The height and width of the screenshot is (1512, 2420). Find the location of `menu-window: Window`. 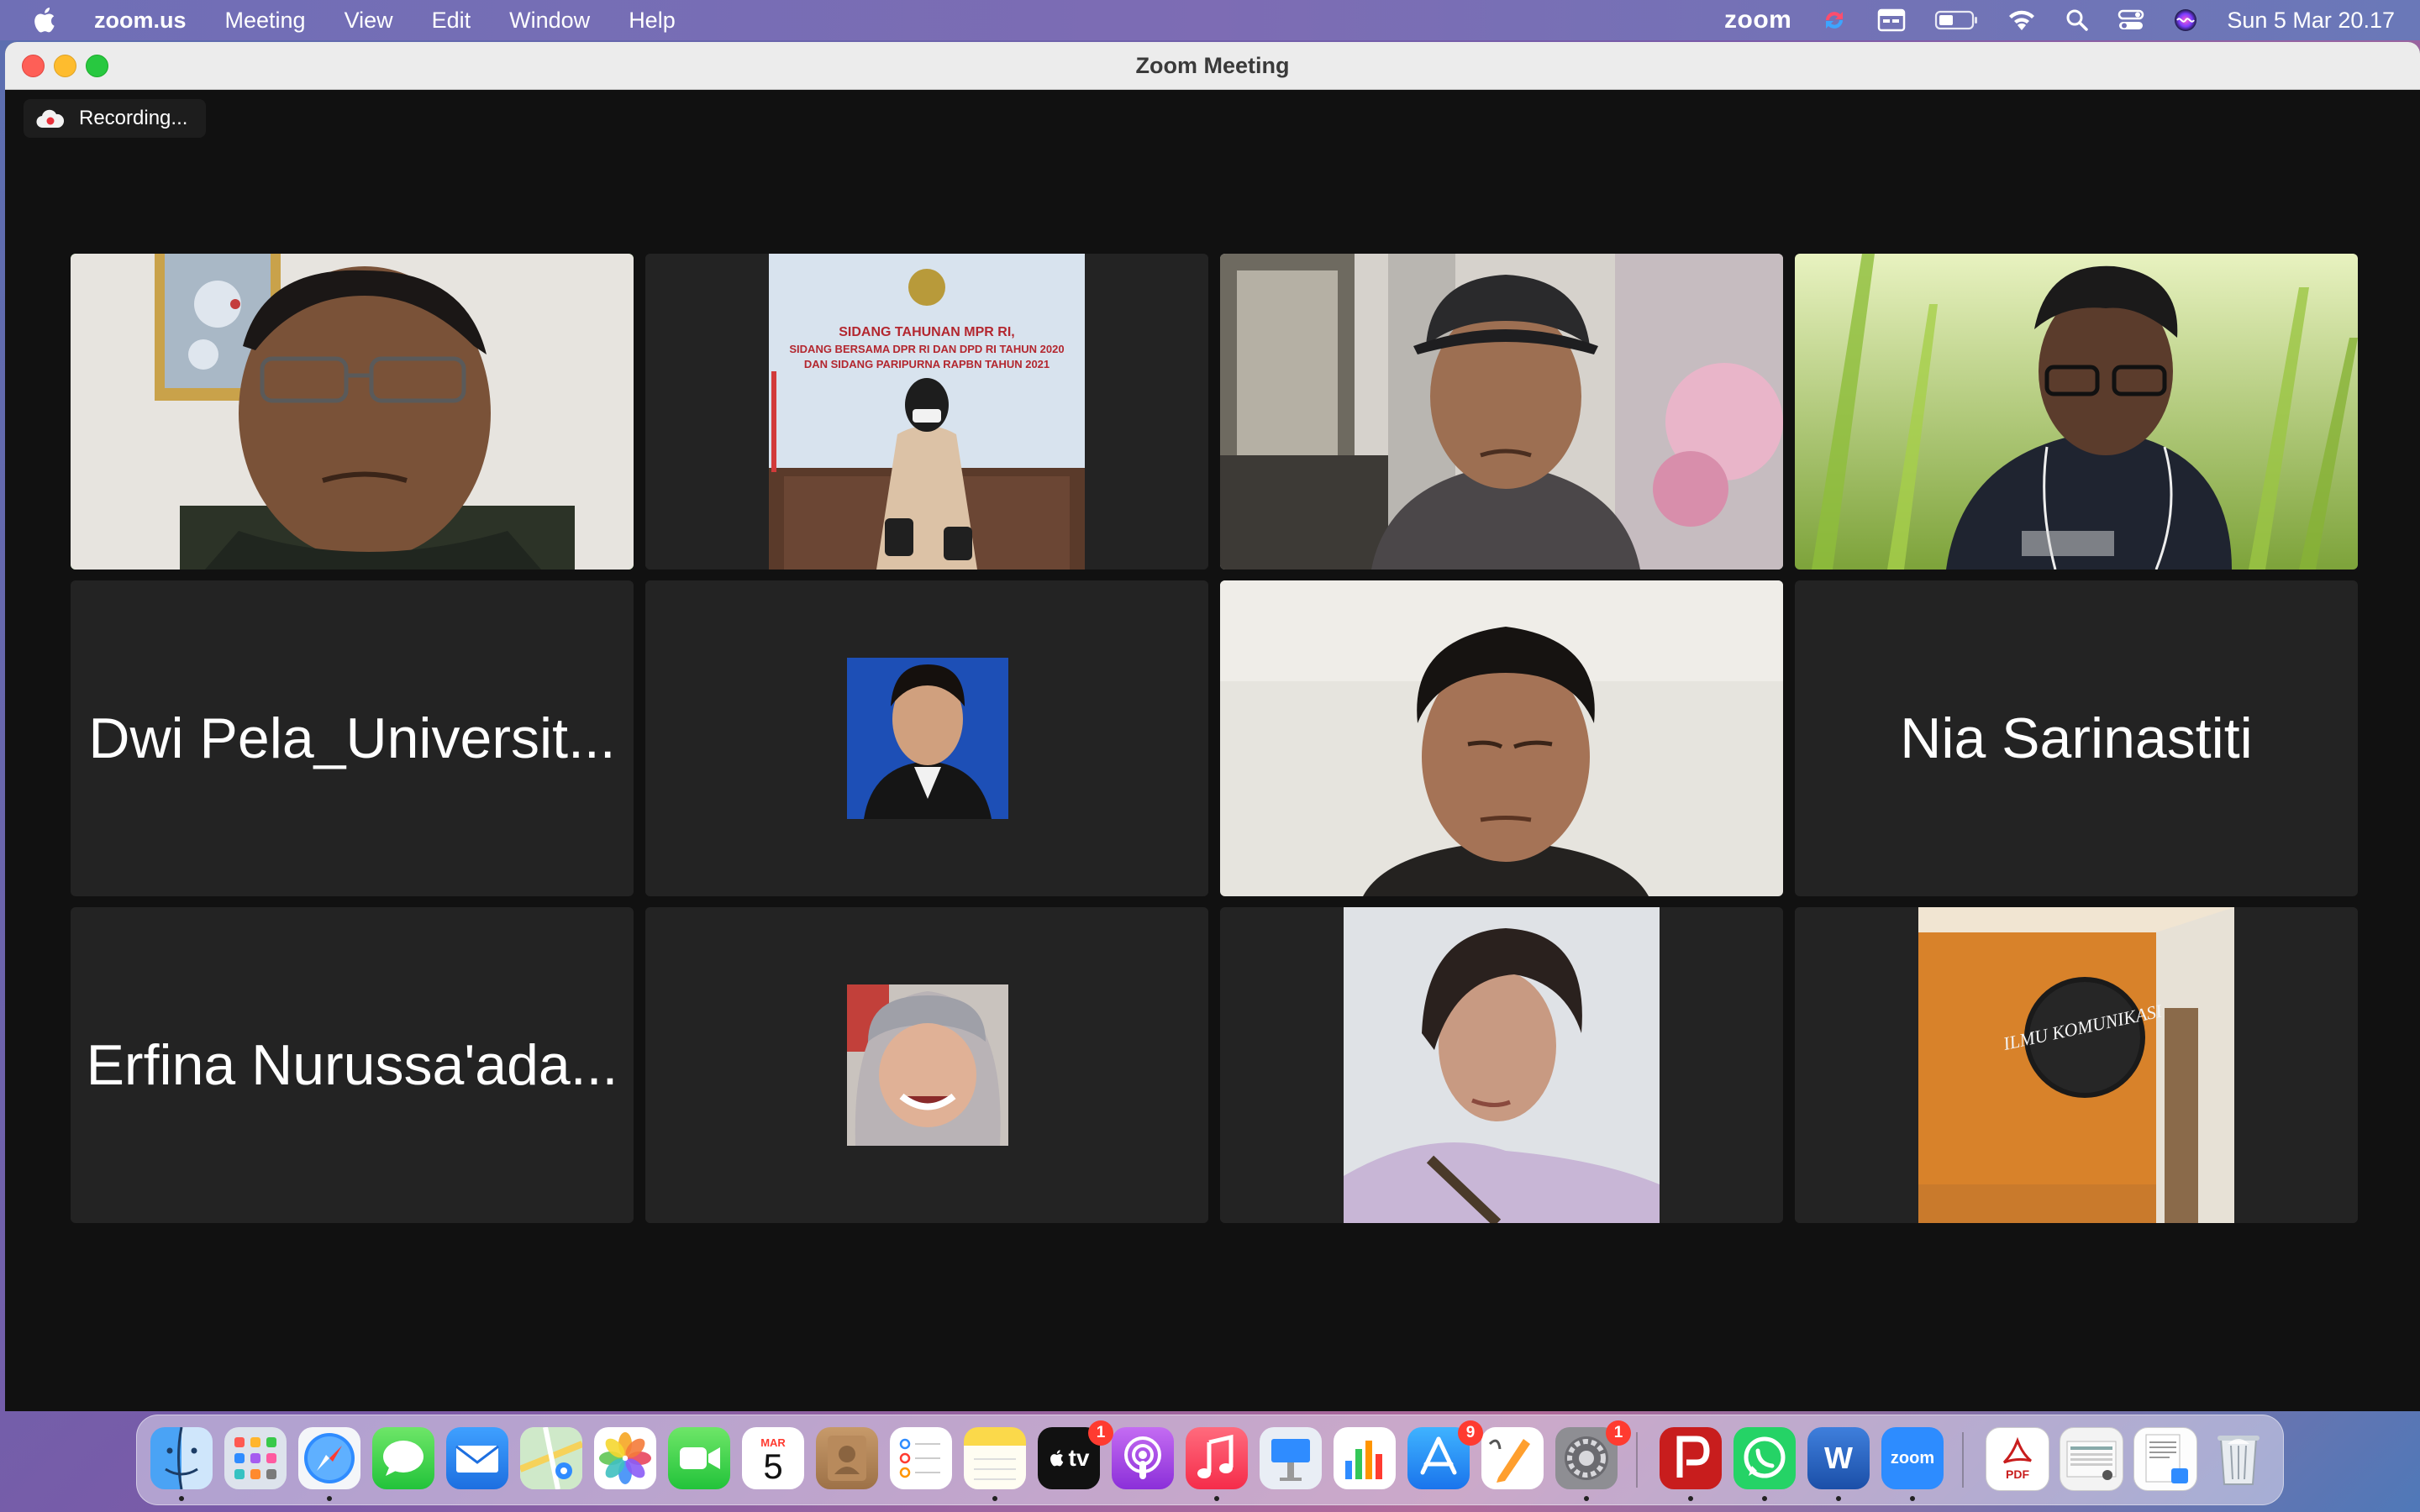

menu-window: Window is located at coordinates (549, 21).